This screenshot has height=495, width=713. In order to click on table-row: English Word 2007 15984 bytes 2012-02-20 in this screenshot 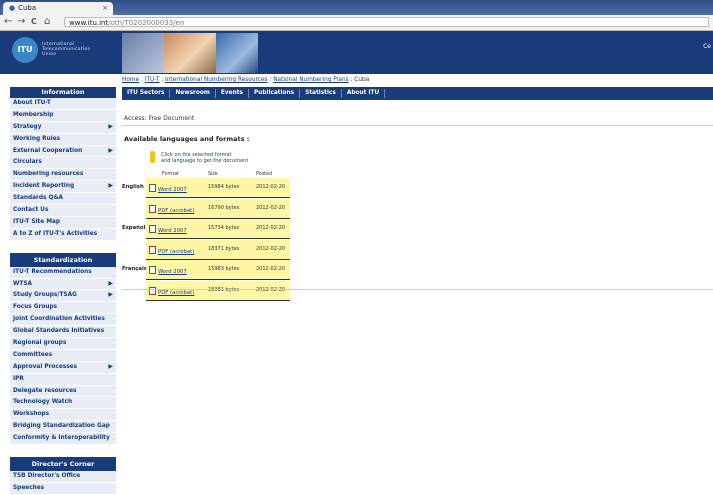, I will do `click(207, 188)`.